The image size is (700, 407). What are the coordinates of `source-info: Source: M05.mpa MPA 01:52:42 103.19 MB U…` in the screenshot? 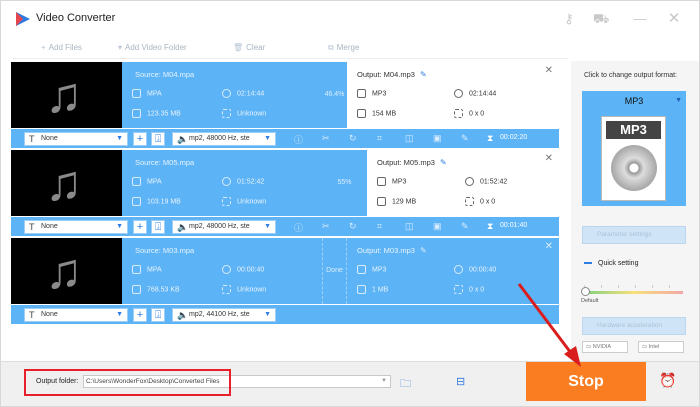 It's located at (222, 183).